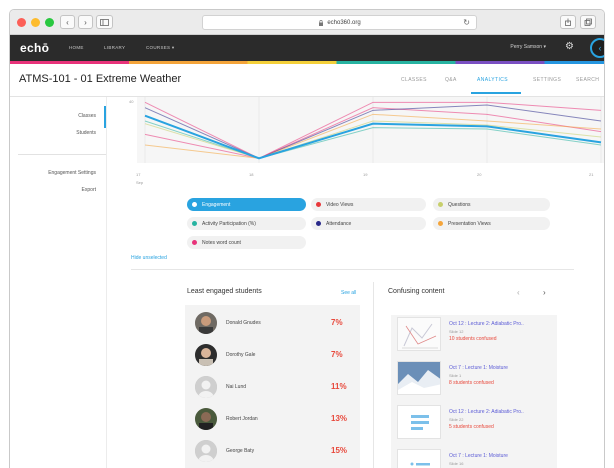 Image resolution: width=614 pixels, height=468 pixels. What do you see at coordinates (456, 419) in the screenshot?
I see `confusing-item-slide: Slide 22` at bounding box center [456, 419].